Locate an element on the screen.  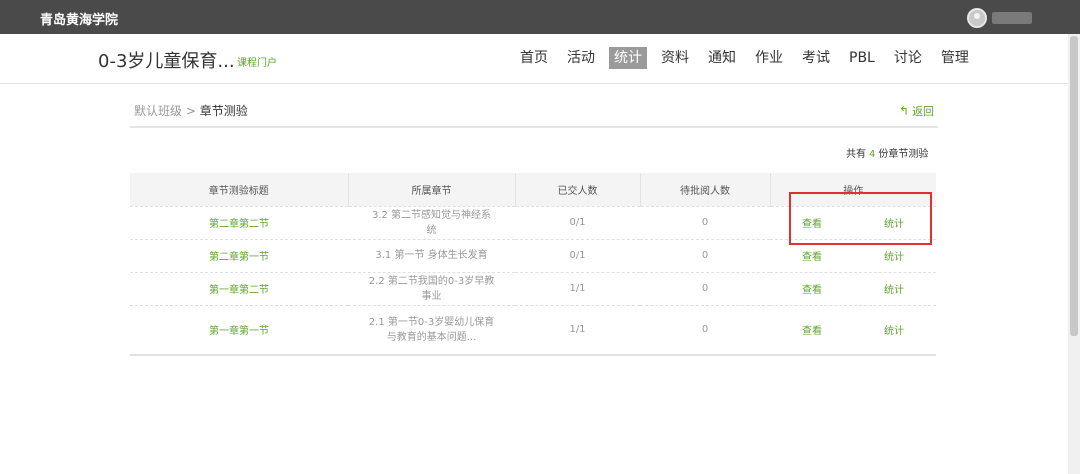
tab-6: 考试 is located at coordinates (816, 58).